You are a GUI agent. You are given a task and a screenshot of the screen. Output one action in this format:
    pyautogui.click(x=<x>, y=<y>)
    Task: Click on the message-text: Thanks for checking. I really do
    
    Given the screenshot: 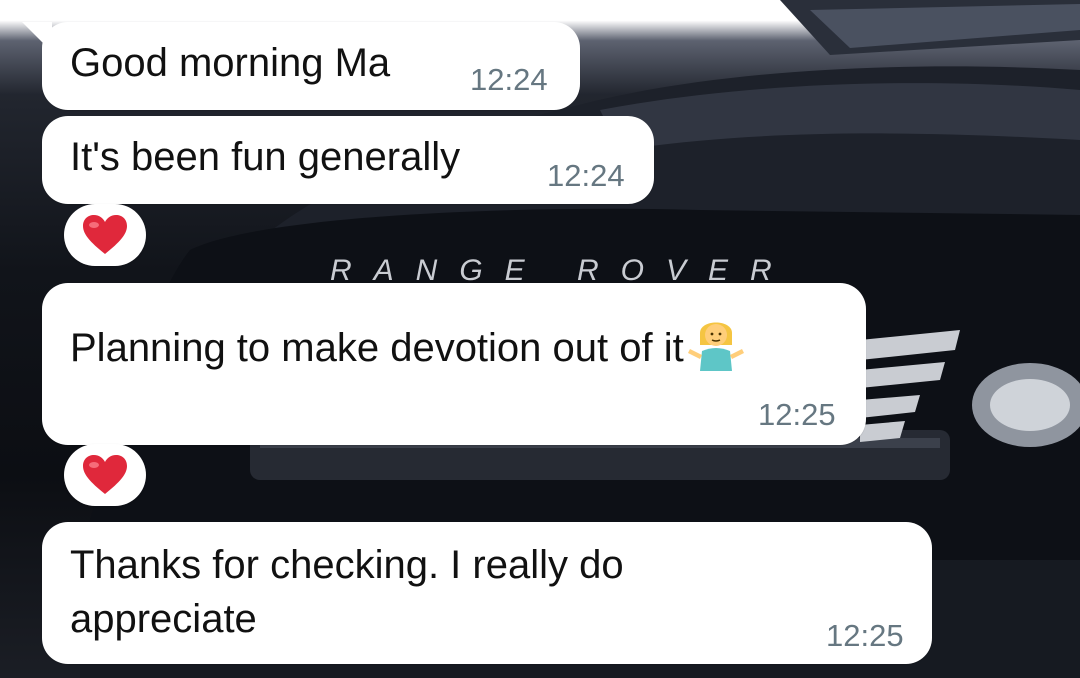 What is the action you would take?
    pyautogui.click(x=347, y=565)
    